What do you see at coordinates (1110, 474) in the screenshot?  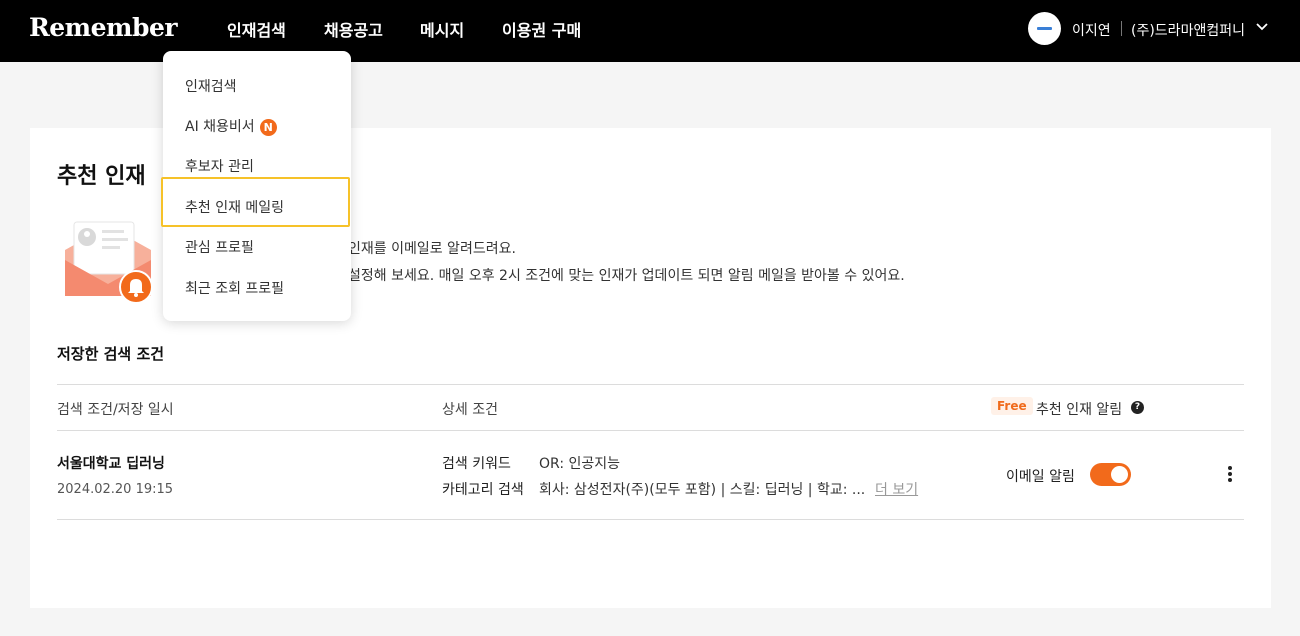 I see `email-alert-toggle` at bounding box center [1110, 474].